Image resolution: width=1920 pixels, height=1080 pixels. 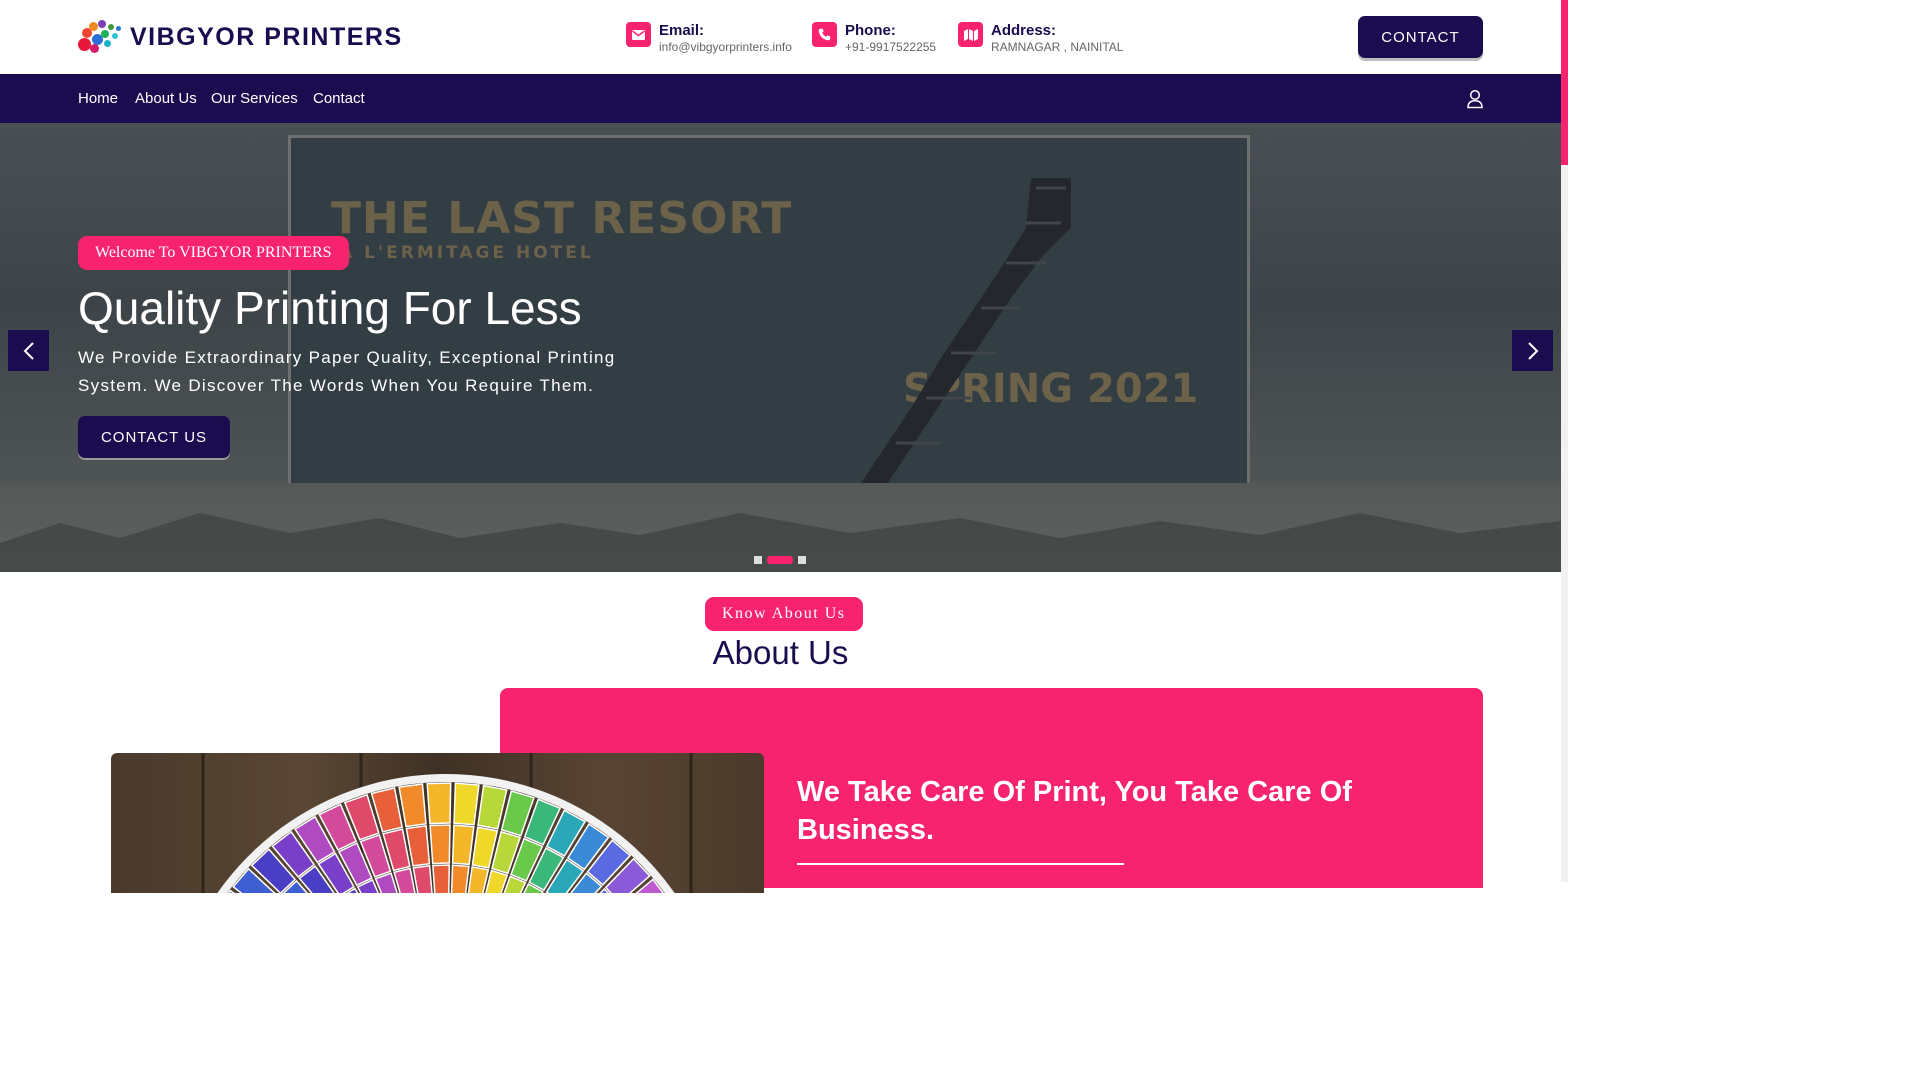 I want to click on slider-prev-button, so click(x=28, y=350).